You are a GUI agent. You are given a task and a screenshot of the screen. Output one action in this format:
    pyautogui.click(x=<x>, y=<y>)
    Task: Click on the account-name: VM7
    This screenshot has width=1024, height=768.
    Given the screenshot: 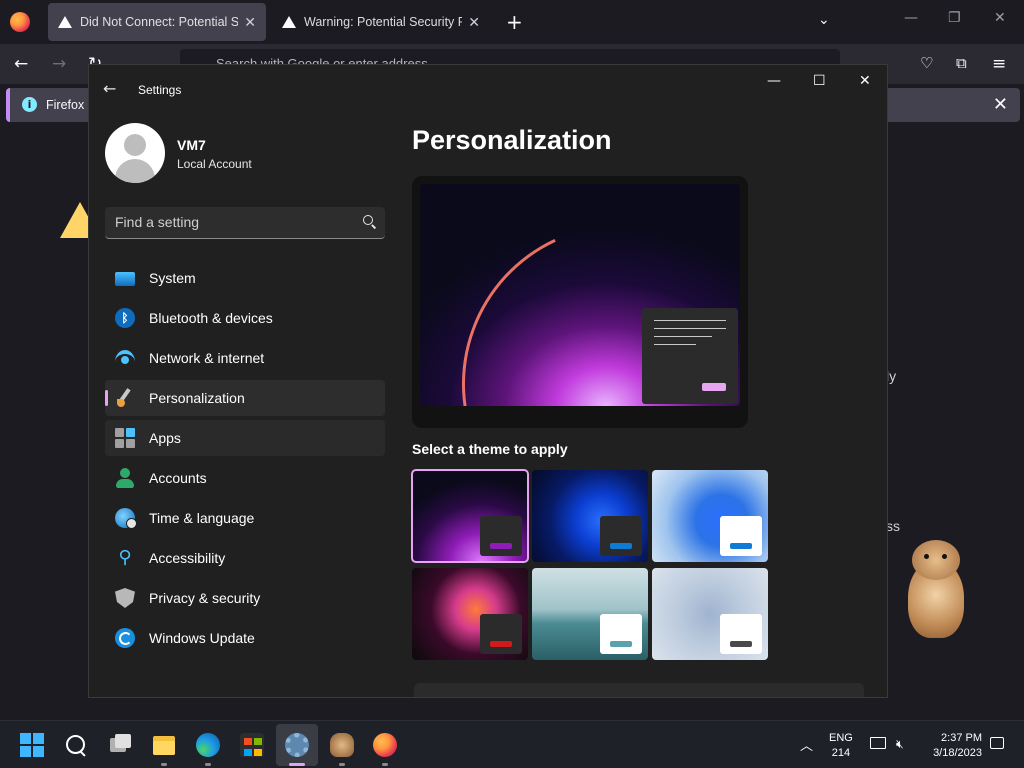 What is the action you would take?
    pyautogui.click(x=191, y=145)
    